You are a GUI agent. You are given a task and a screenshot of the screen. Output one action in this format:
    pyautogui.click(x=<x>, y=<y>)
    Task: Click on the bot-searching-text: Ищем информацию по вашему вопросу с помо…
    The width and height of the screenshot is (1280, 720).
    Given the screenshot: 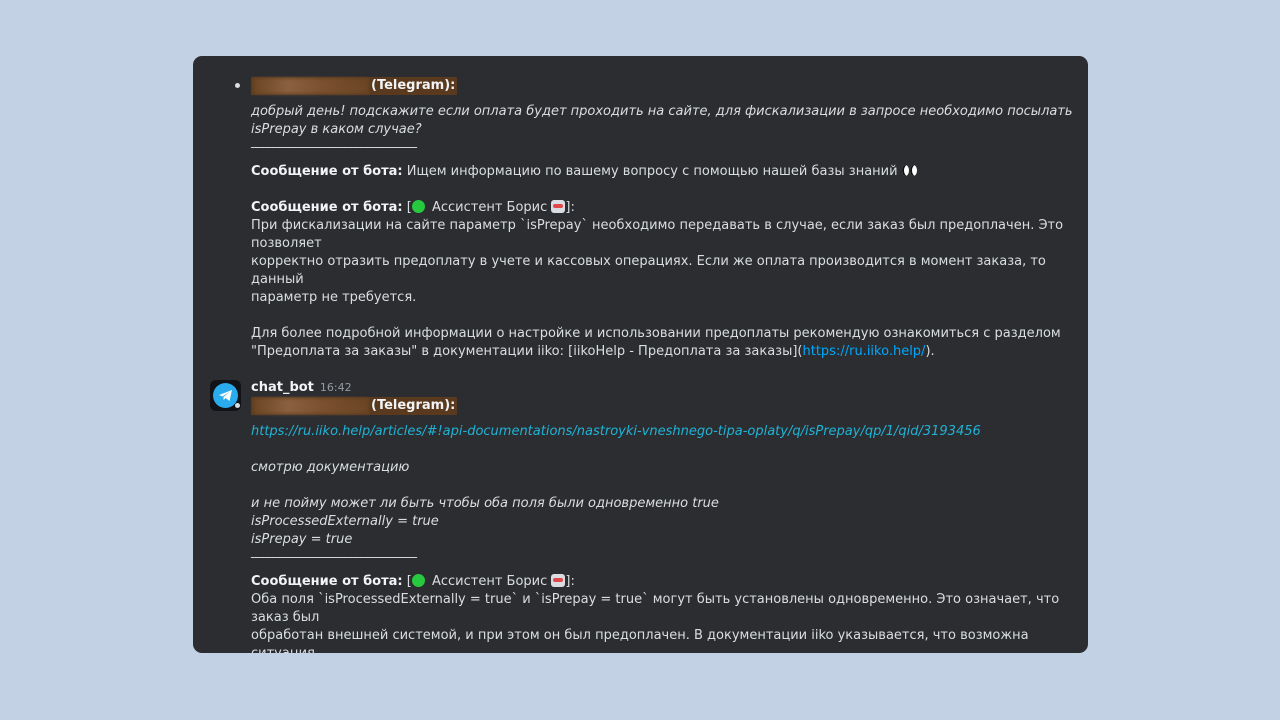 What is the action you would take?
    pyautogui.click(x=652, y=171)
    